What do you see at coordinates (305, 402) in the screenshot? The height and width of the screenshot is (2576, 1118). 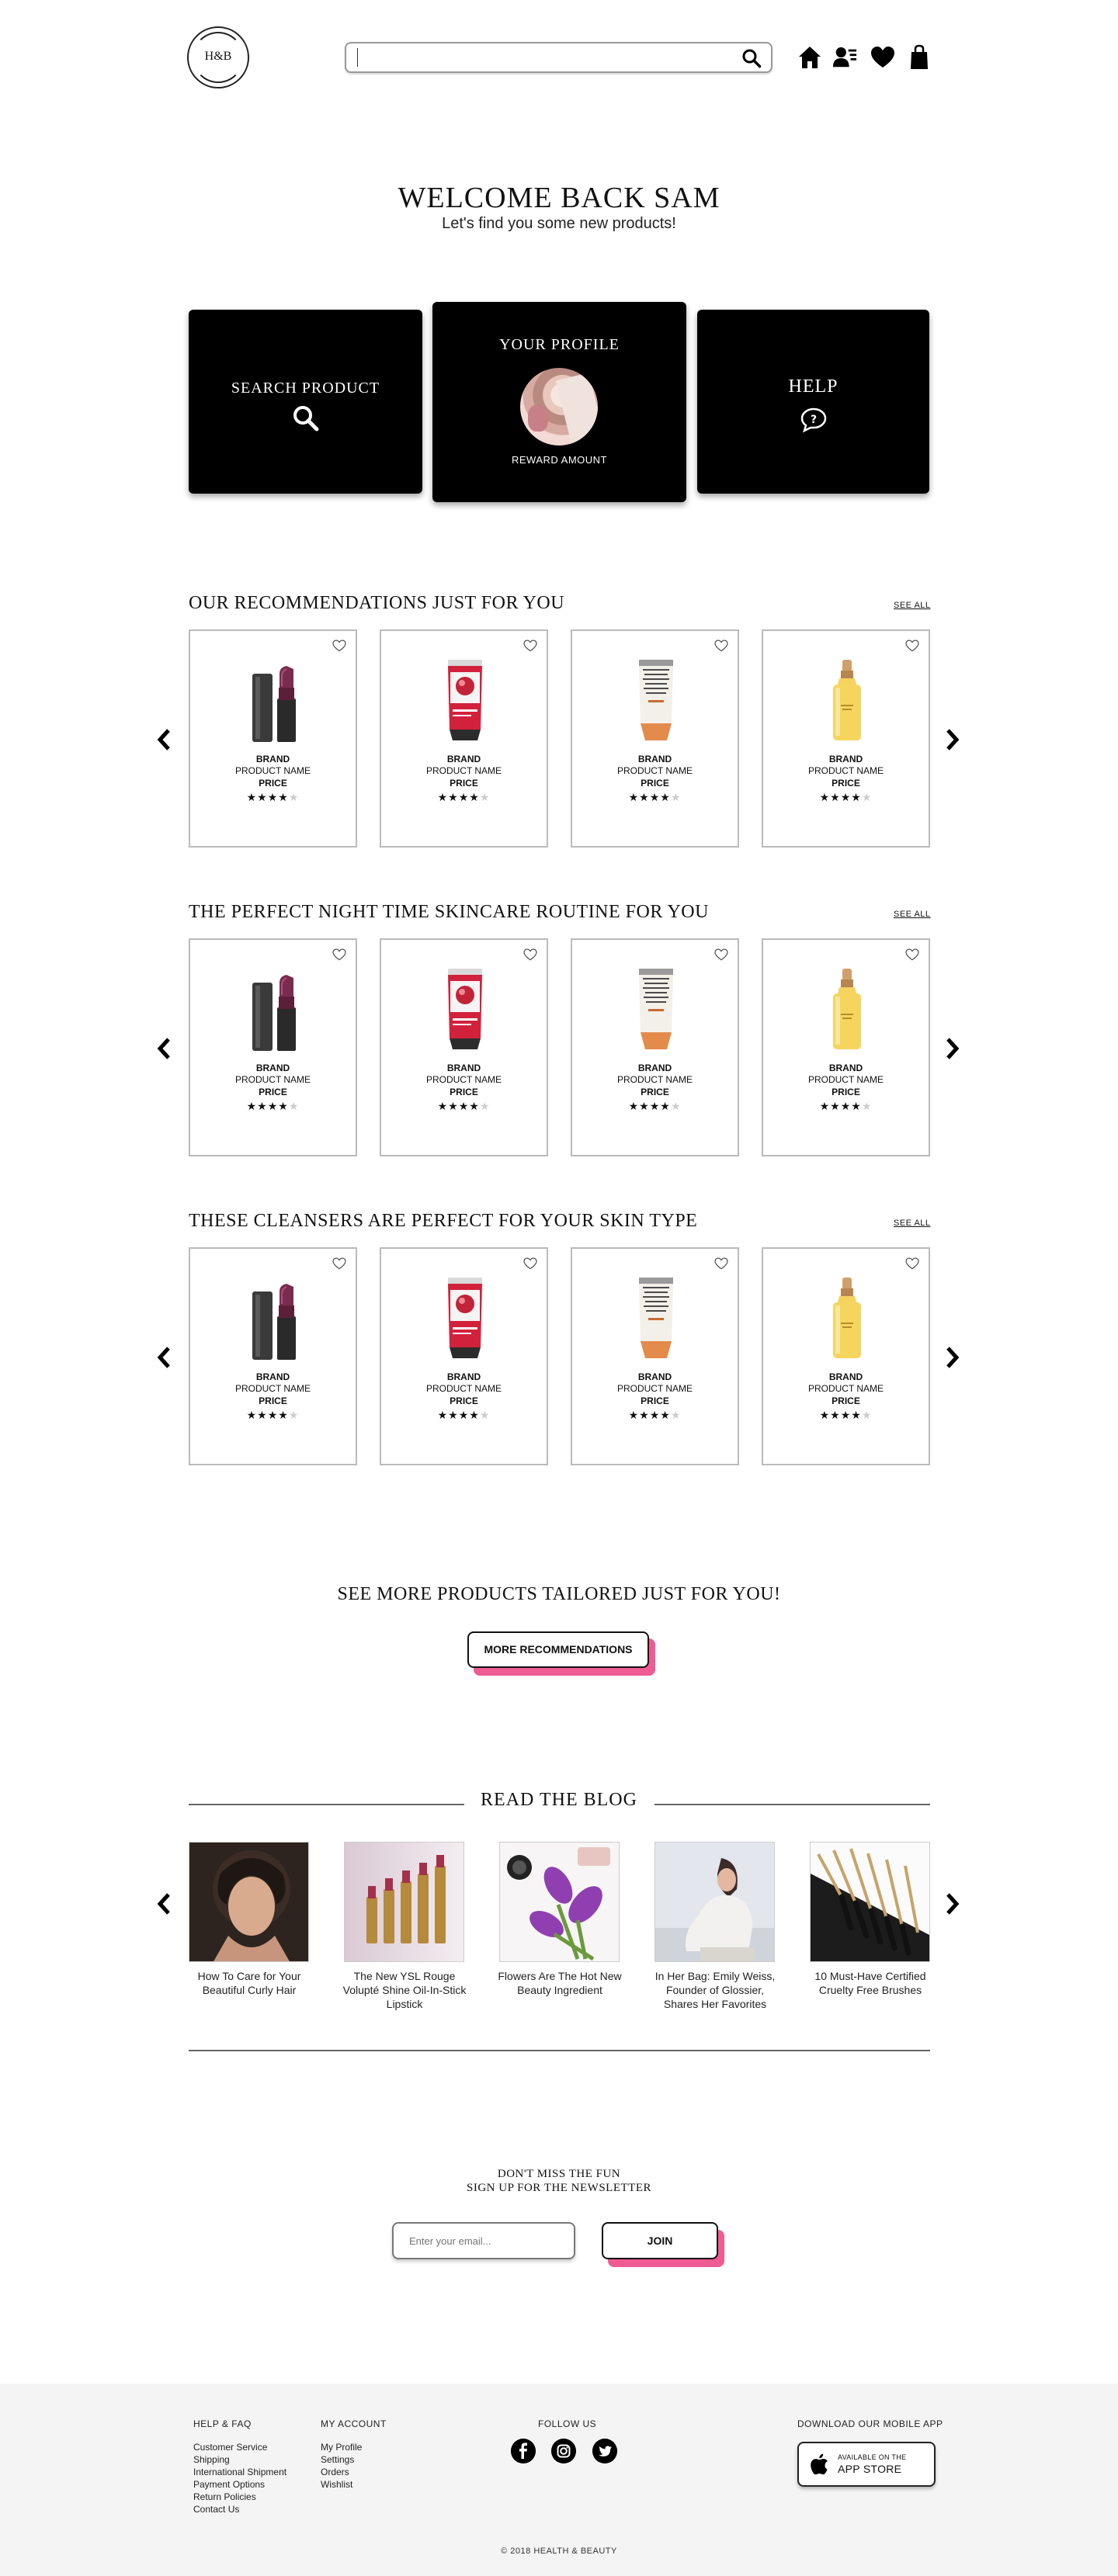 I see `search-product-card: SEARCH PRODUCT` at bounding box center [305, 402].